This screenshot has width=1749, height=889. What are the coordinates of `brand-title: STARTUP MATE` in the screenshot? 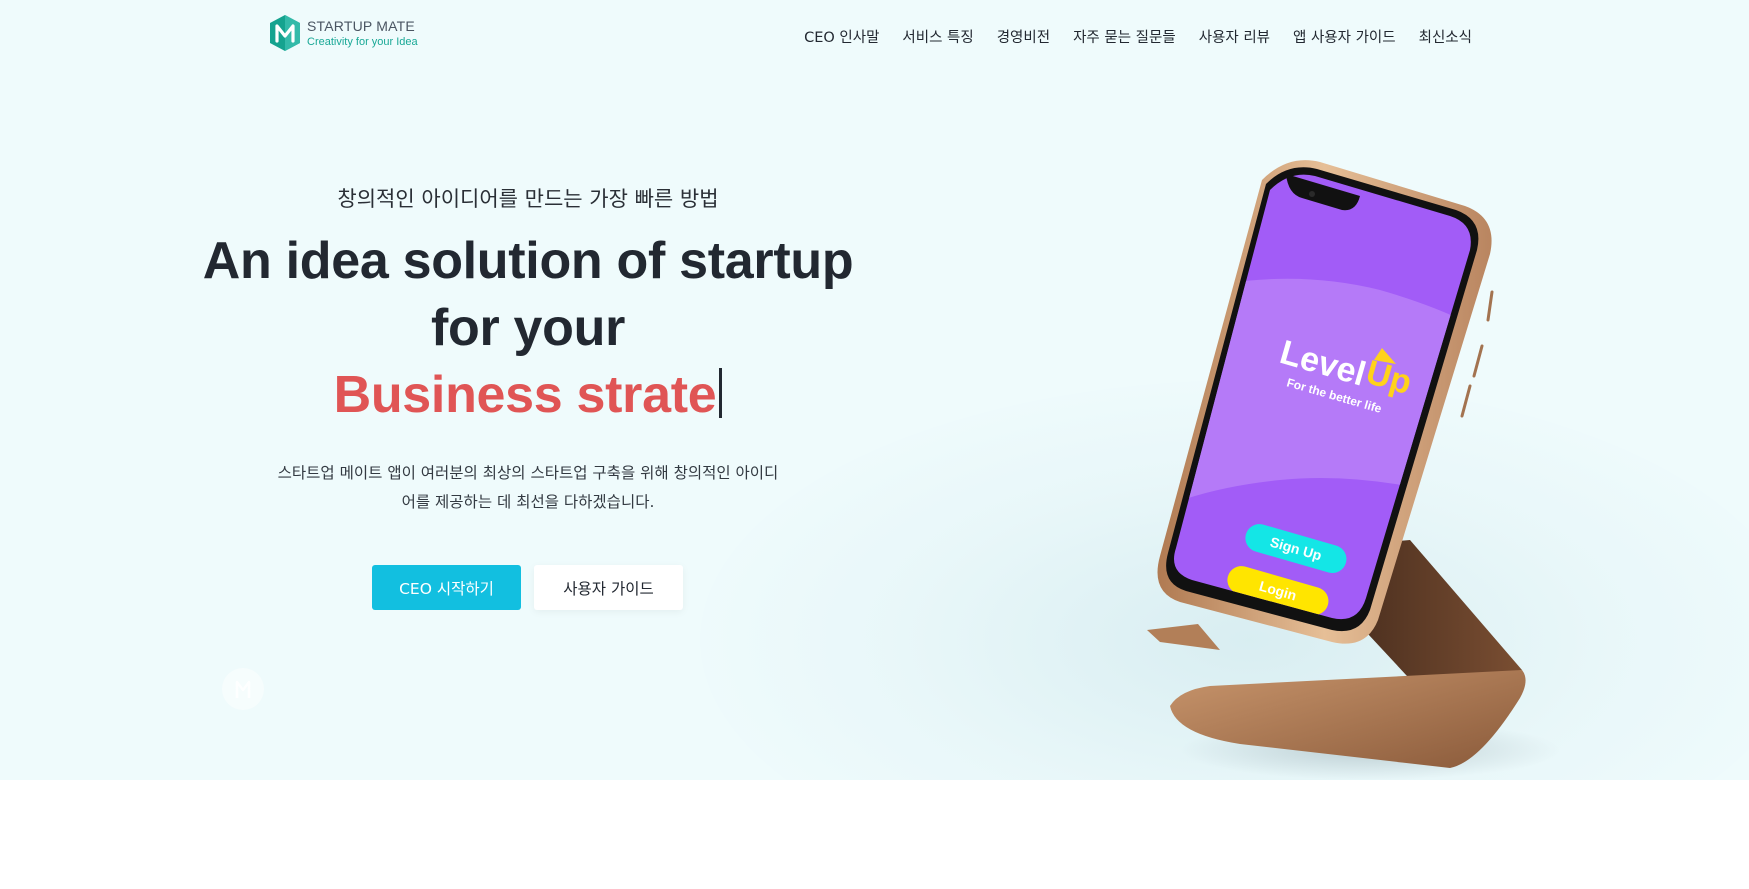 It's located at (361, 25).